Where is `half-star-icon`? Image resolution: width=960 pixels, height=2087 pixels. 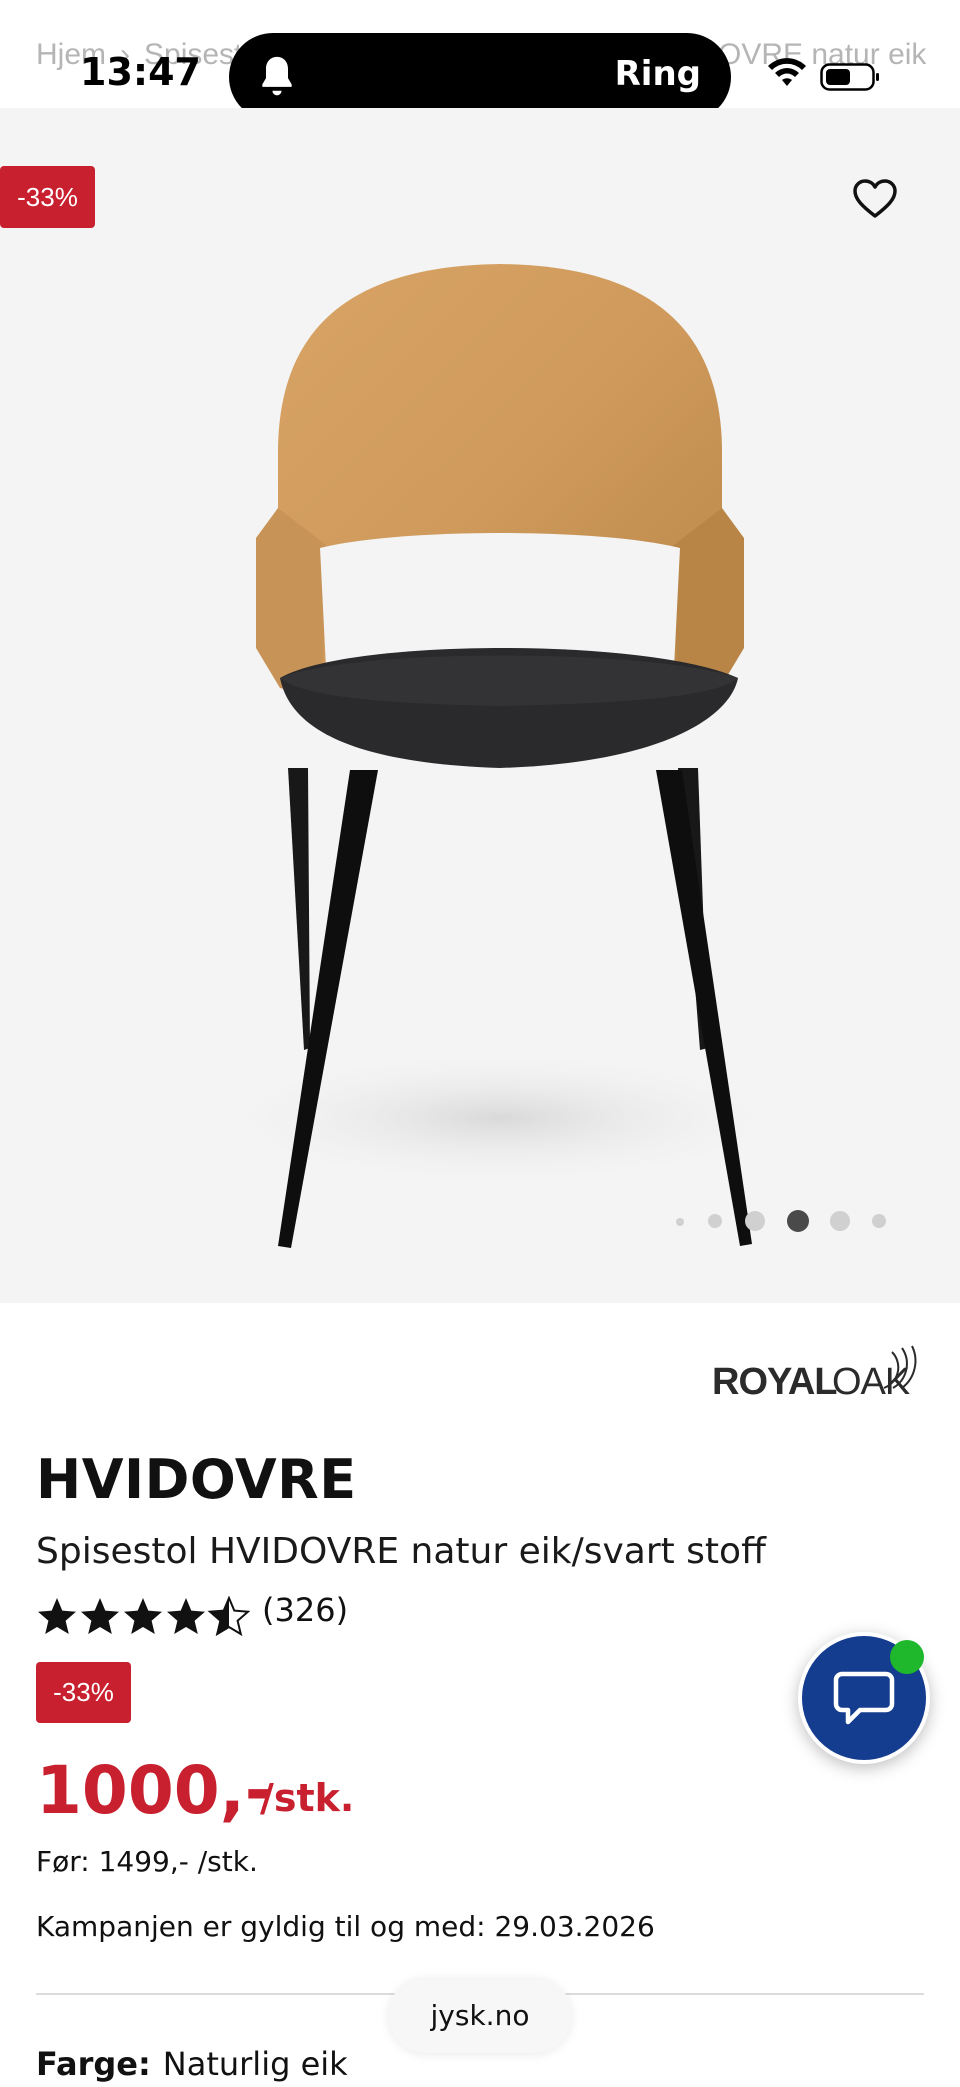 half-star-icon is located at coordinates (229, 1616).